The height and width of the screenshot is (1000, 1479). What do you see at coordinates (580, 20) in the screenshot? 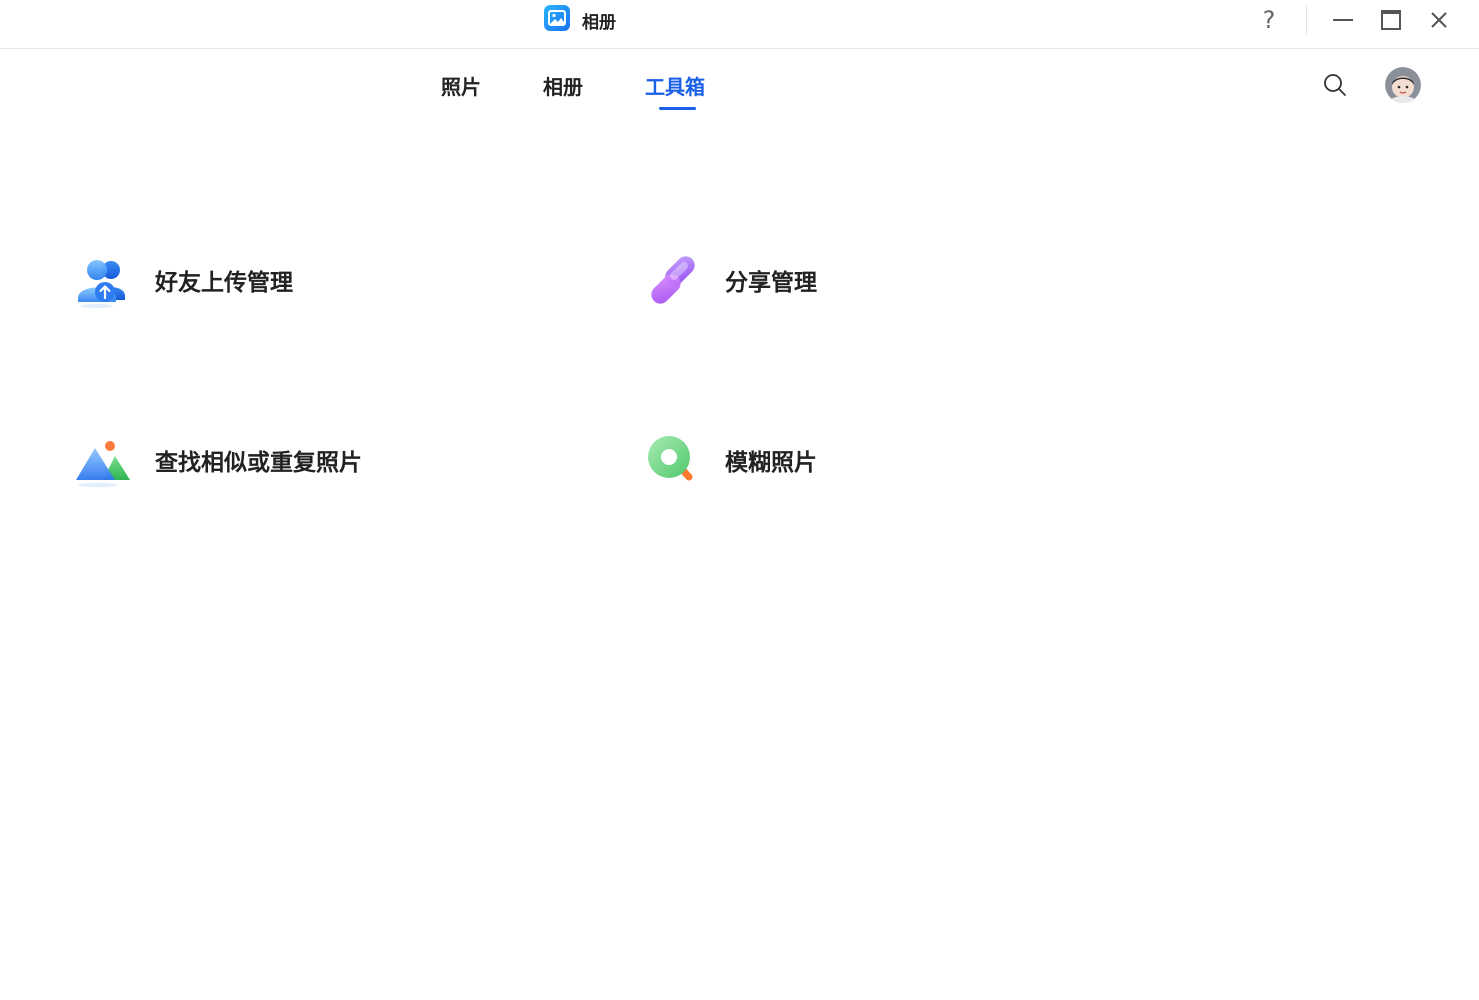
I see `app-title-group: 相册` at bounding box center [580, 20].